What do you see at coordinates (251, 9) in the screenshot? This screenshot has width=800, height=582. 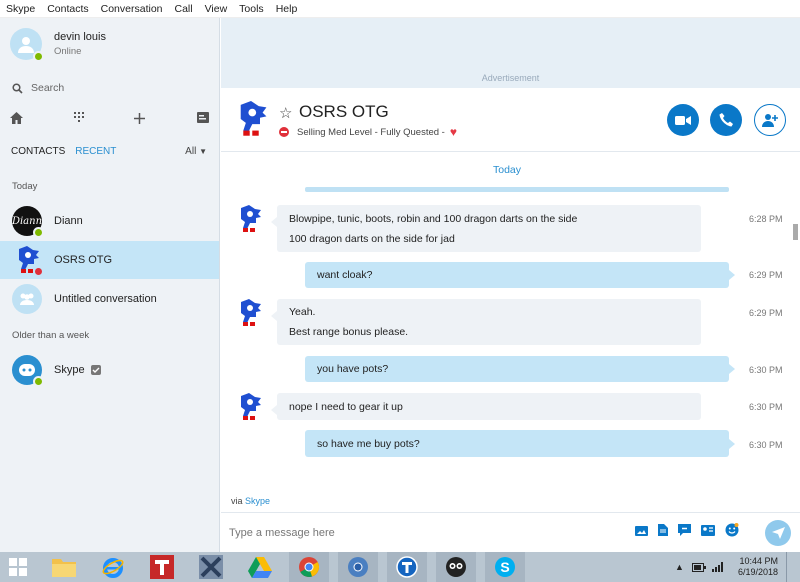 I see `menu-tools: Tools` at bounding box center [251, 9].